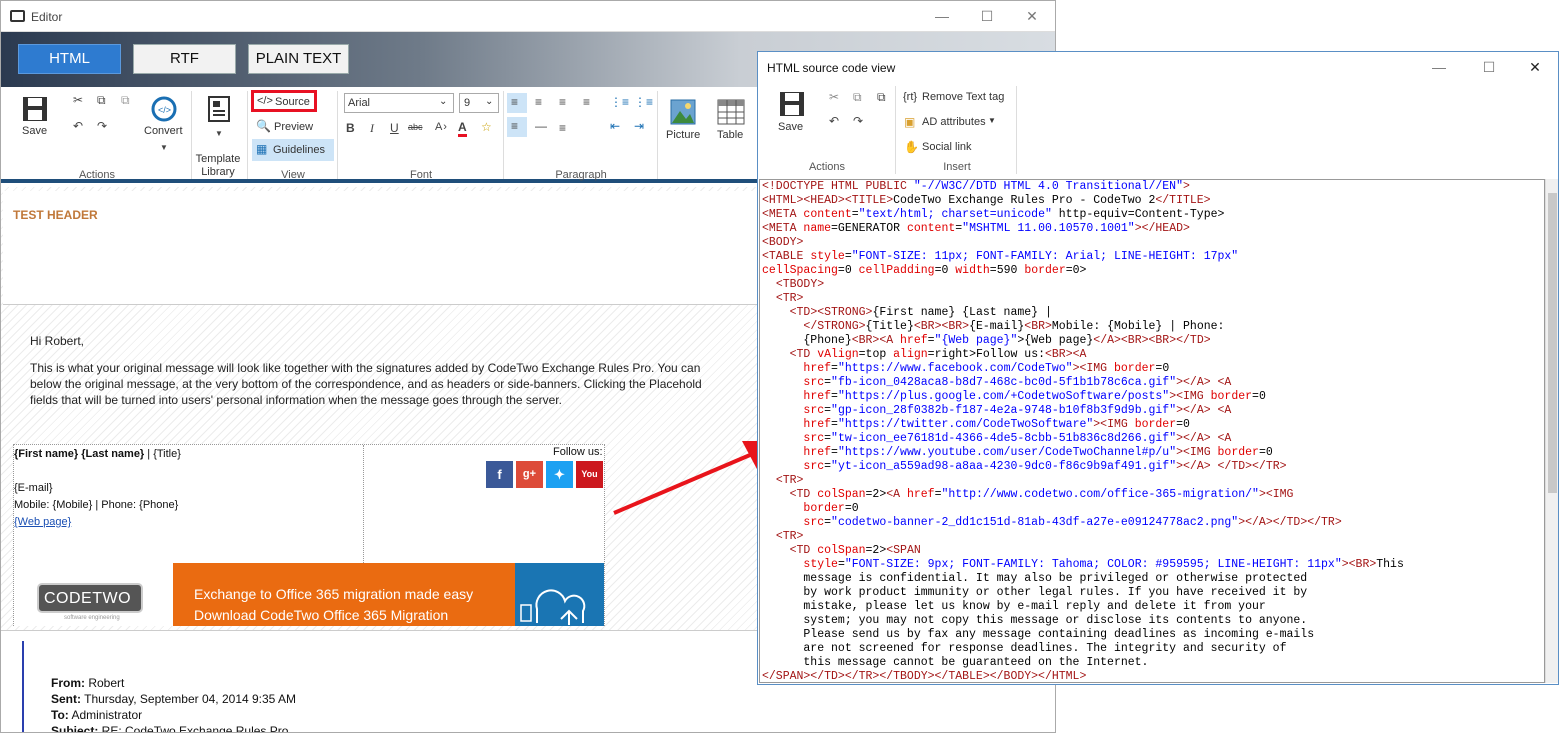  What do you see at coordinates (954, 122) in the screenshot?
I see `ad-attributes-button: AD attributes` at bounding box center [954, 122].